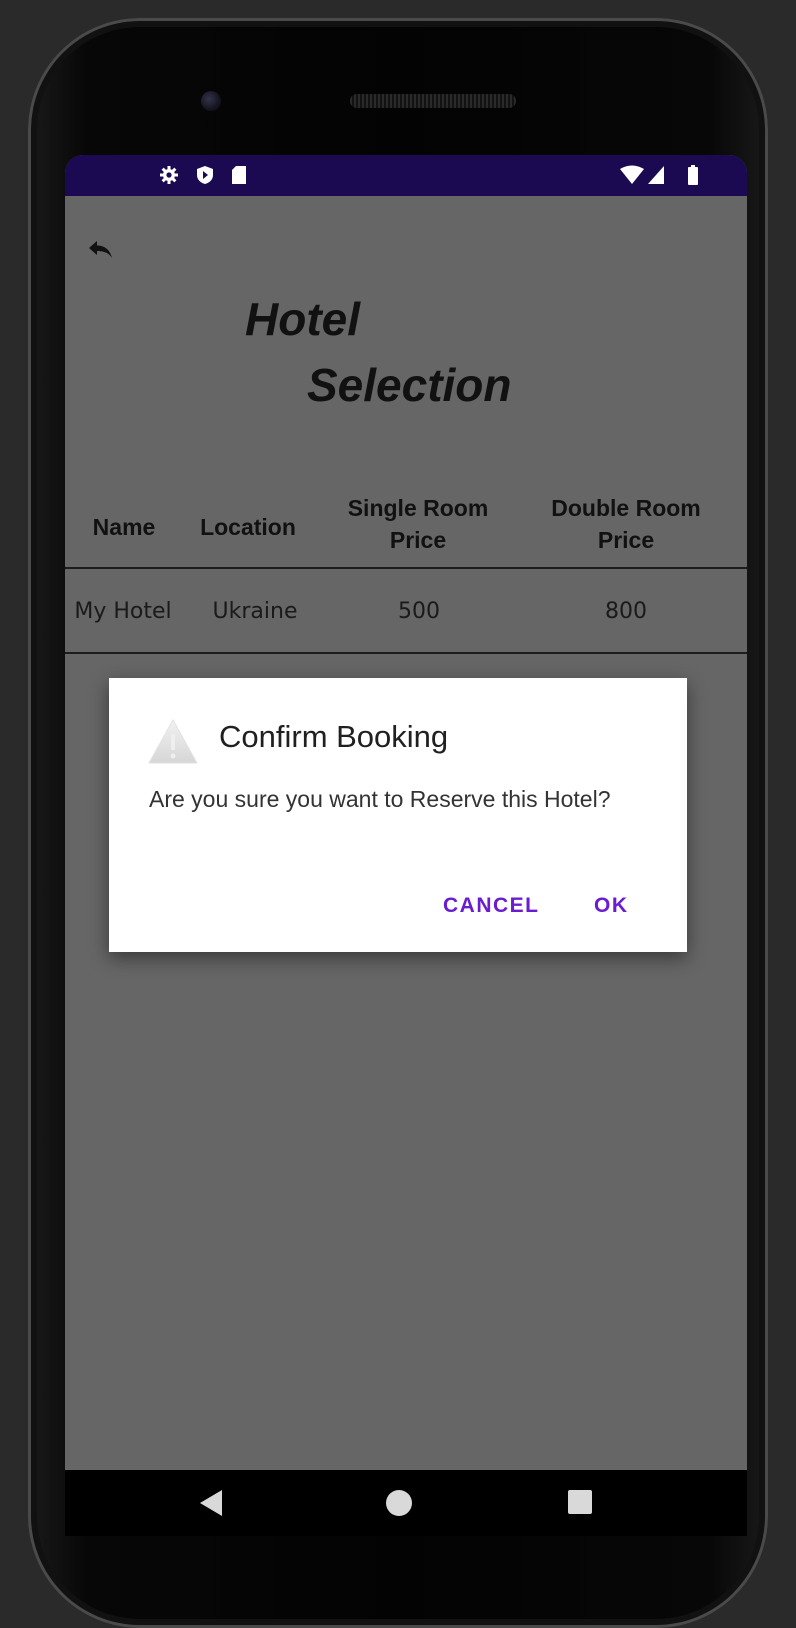  I want to click on column-header-name: Name, so click(124, 527).